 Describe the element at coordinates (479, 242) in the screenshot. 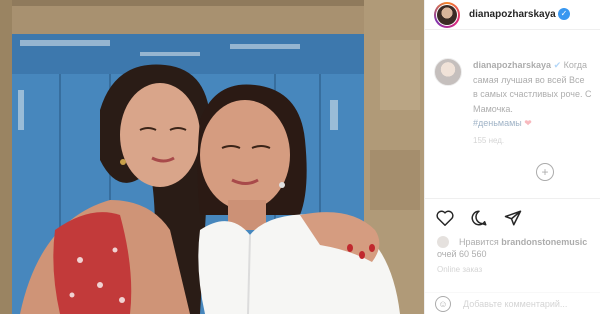

I see `likes-prefix: Нравится` at that location.